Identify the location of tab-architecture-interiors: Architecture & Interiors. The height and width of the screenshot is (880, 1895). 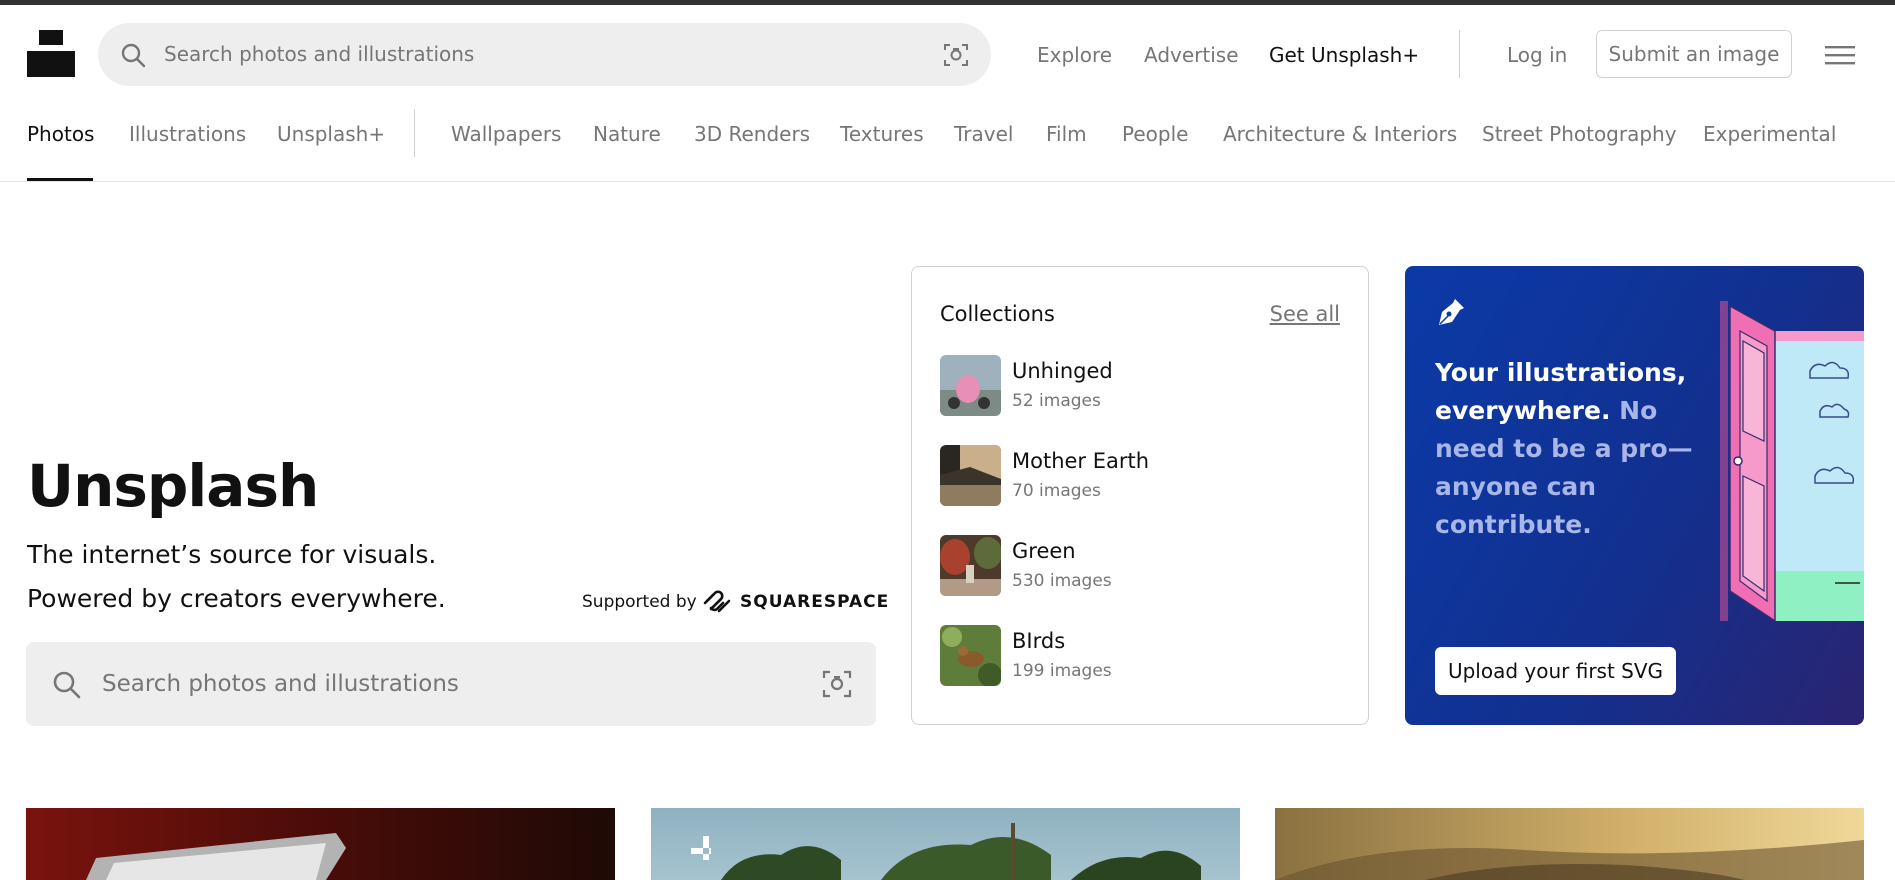
(1340, 134).